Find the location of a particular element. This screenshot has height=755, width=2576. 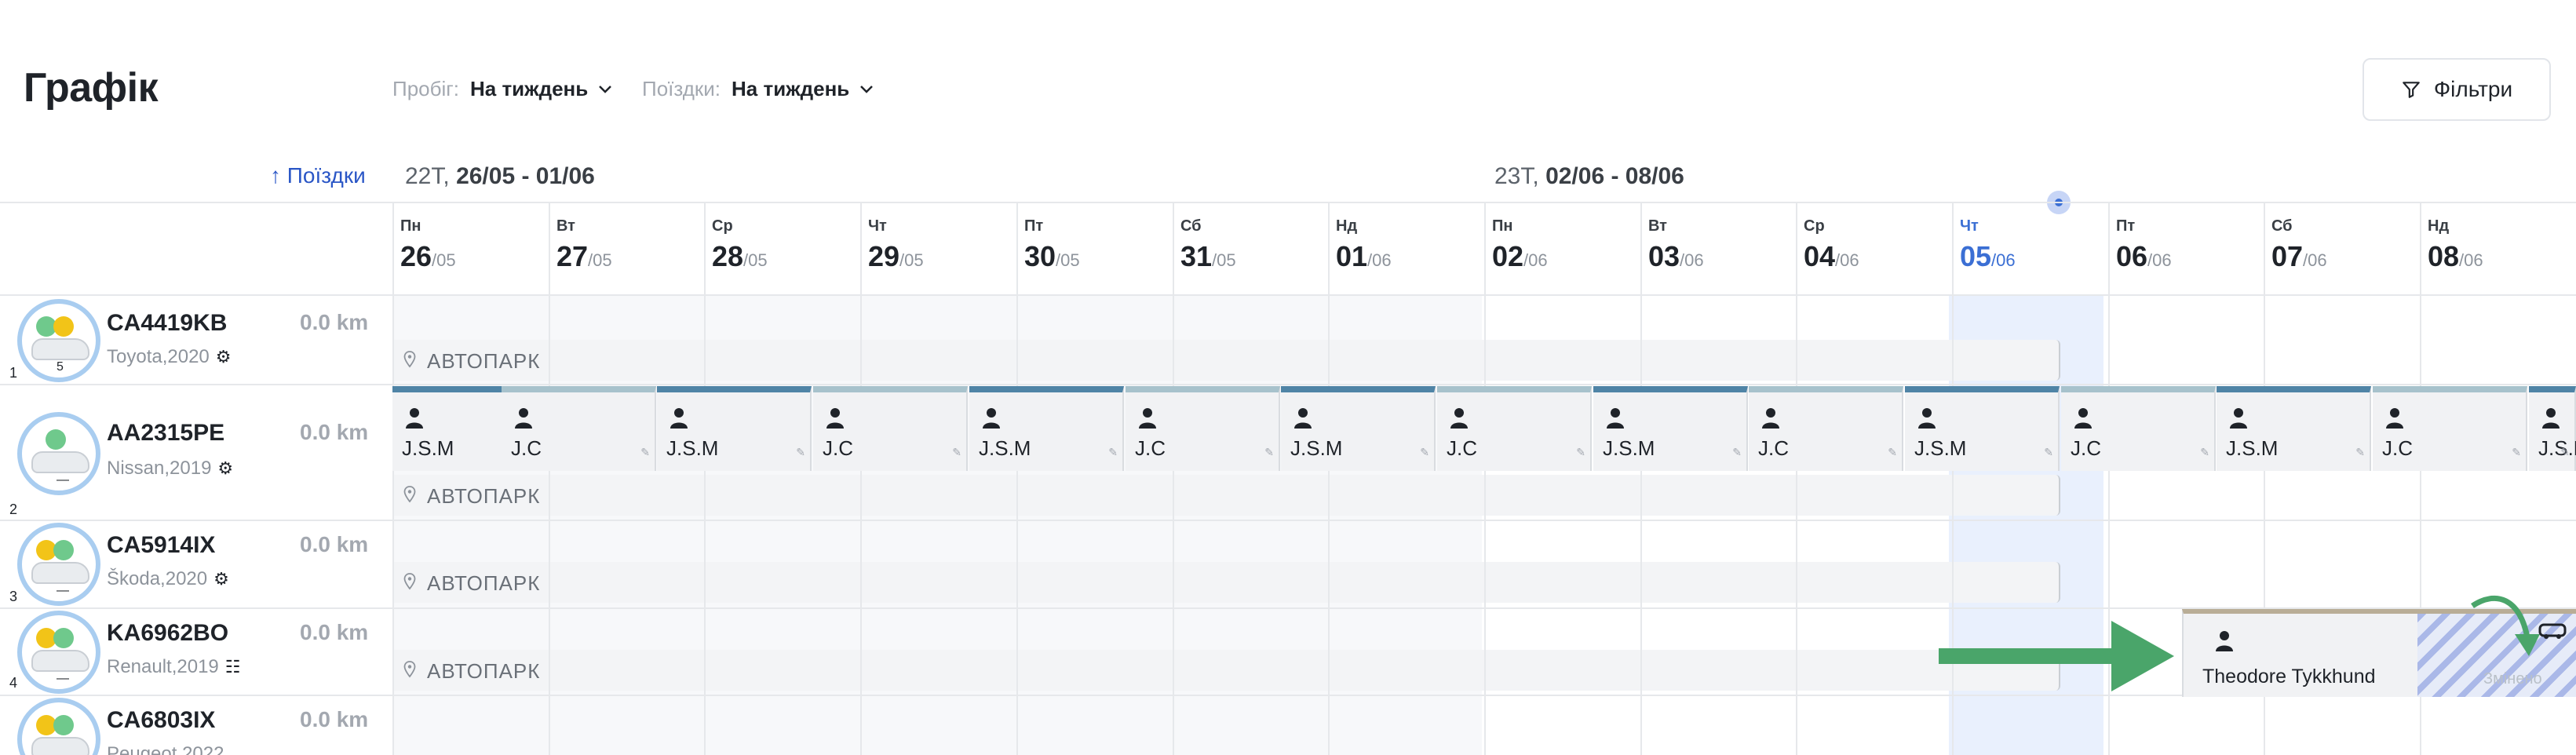

car-plate: KA6962BO is located at coordinates (167, 633).